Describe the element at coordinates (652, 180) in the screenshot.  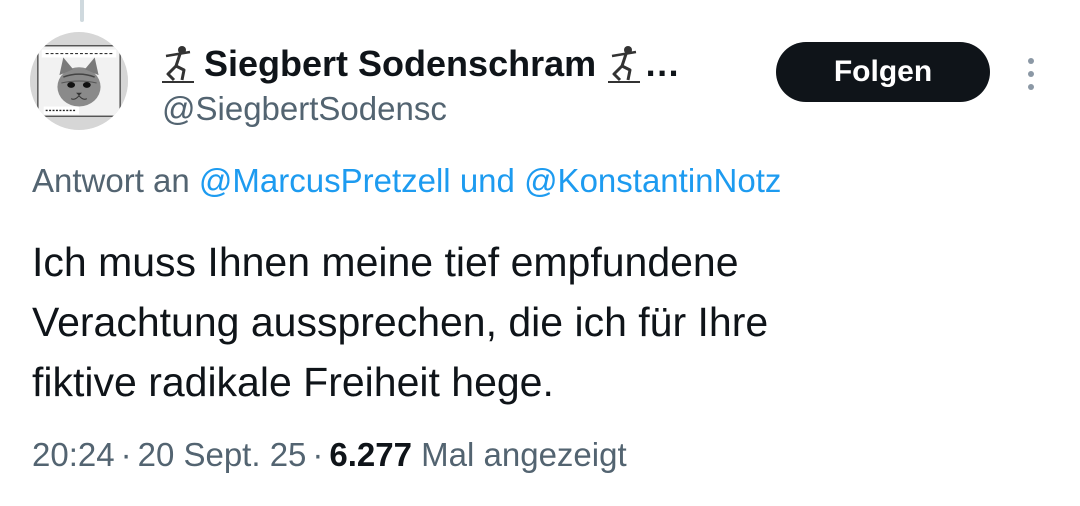
I see `mention-link-konstantinnotz: @KonstantinNotz` at that location.